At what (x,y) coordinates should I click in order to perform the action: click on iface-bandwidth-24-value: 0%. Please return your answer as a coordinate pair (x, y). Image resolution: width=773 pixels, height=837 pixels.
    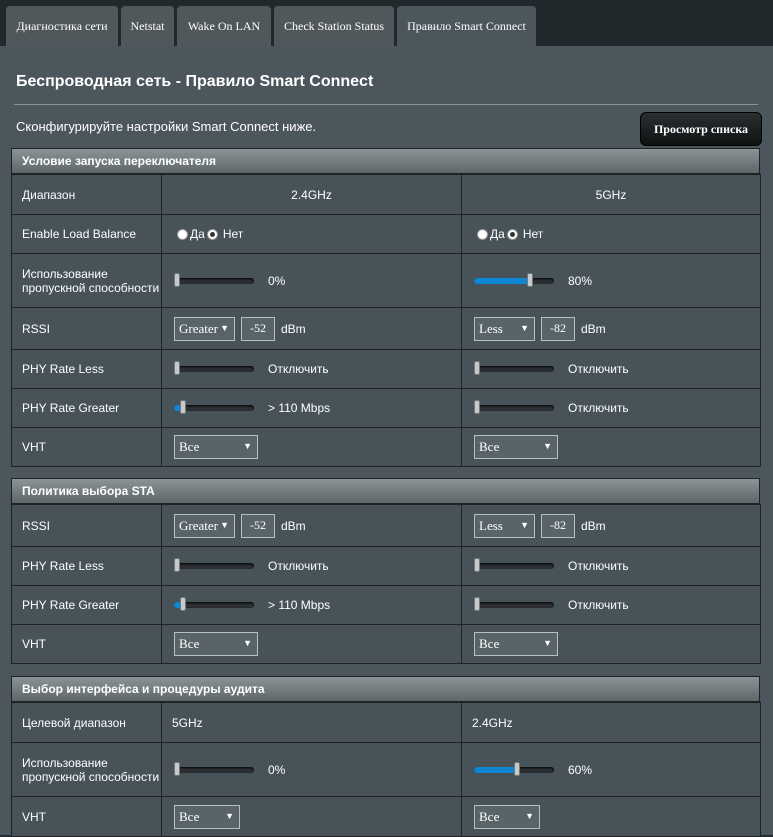
    Looking at the image, I should click on (277, 769).